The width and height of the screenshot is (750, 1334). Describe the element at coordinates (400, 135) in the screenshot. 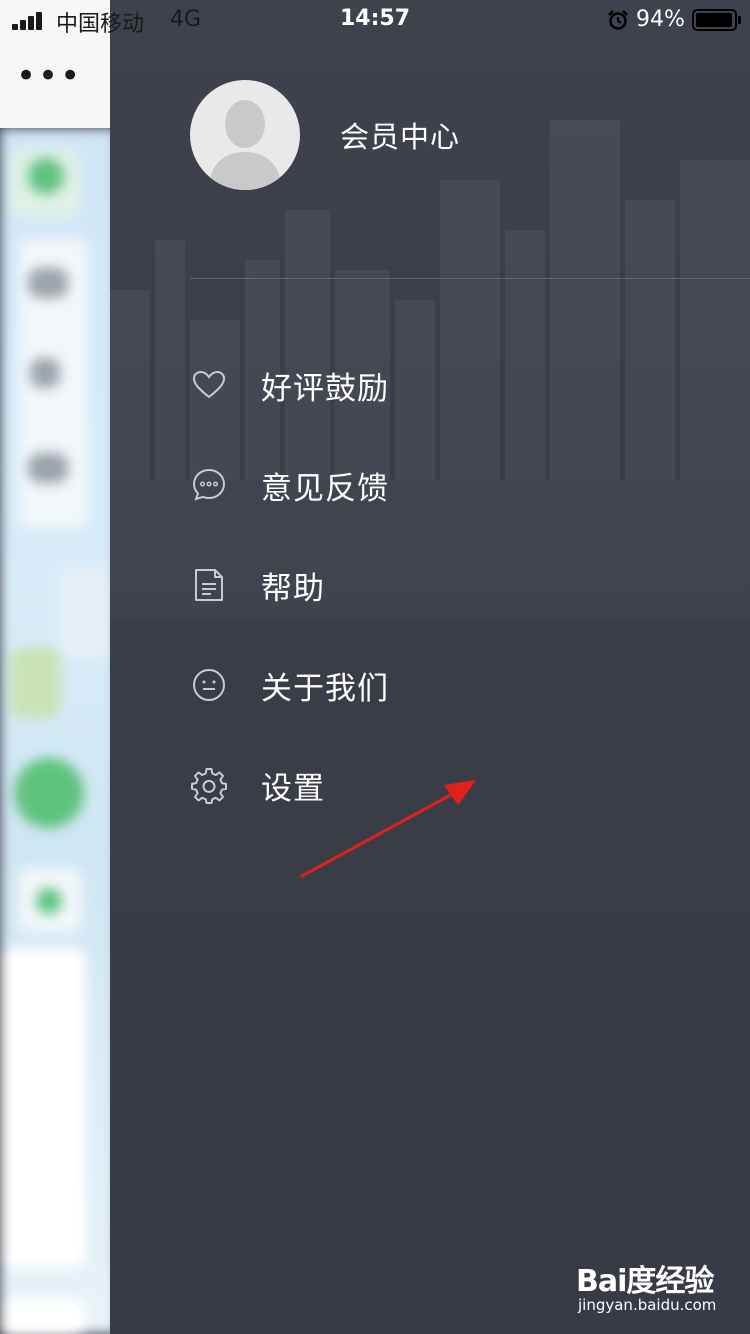

I see `member-center-link: 会员中心` at that location.